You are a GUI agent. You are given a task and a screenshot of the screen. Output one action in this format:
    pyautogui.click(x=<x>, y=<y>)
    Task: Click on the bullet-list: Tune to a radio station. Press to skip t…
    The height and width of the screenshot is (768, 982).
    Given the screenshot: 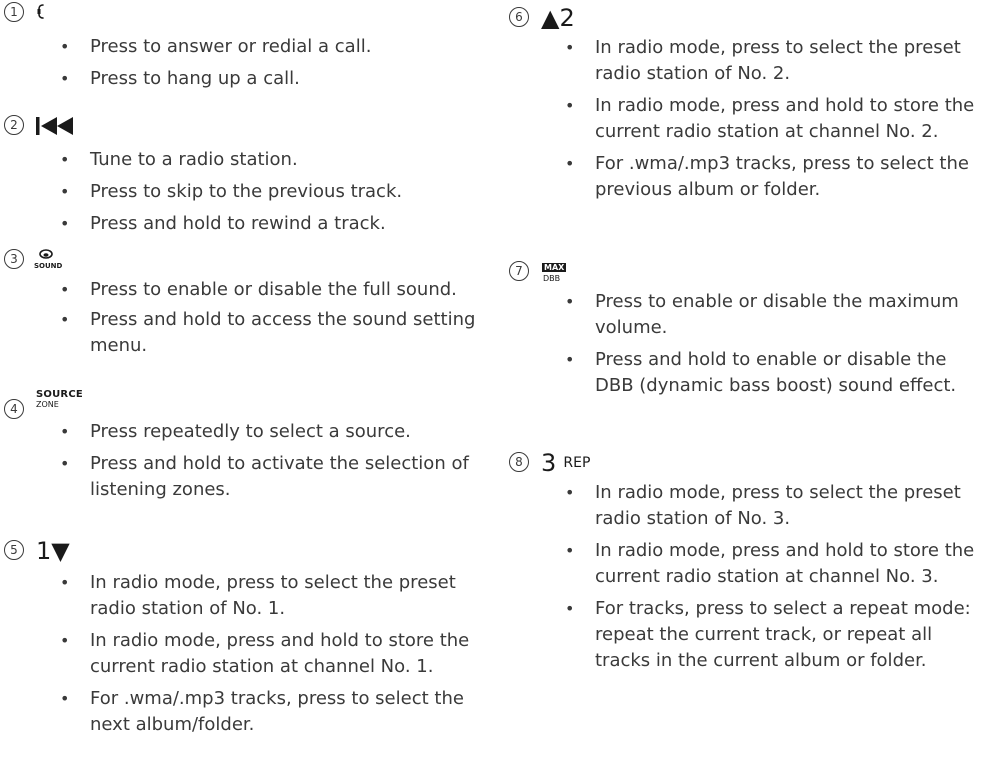 What is the action you would take?
    pyautogui.click(x=240, y=195)
    